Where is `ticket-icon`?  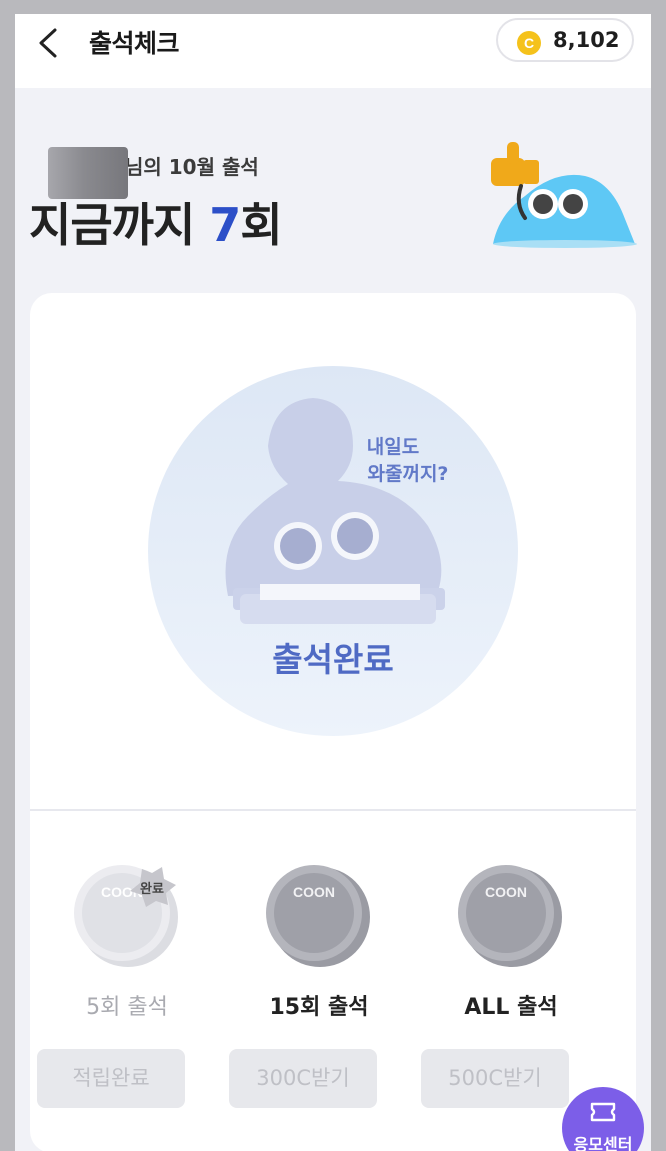 ticket-icon is located at coordinates (603, 1112).